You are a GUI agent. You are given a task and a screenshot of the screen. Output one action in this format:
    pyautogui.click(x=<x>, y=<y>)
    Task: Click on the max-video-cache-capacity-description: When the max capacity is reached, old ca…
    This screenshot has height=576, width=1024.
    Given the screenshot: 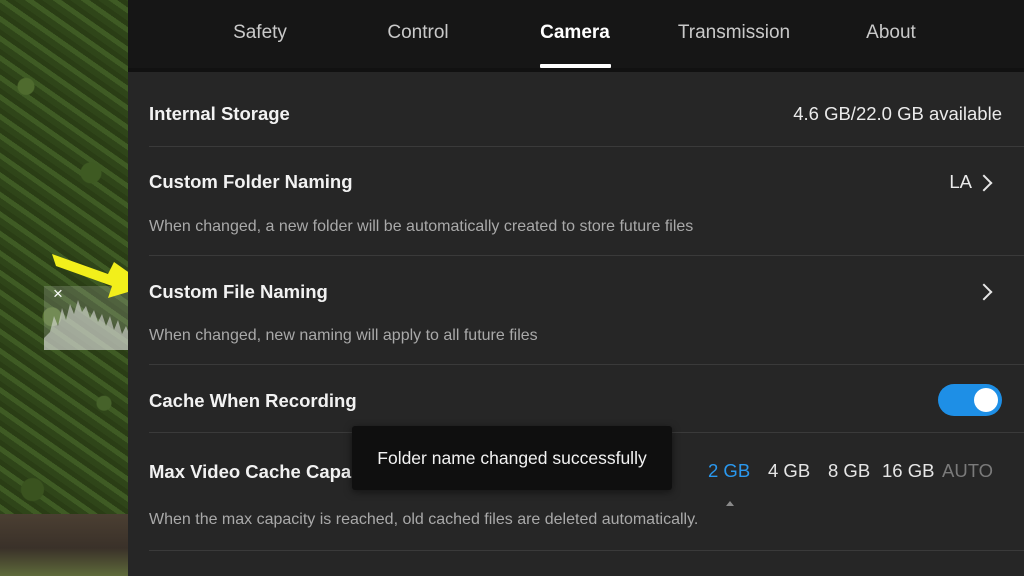 What is the action you would take?
    pyautogui.click(x=424, y=519)
    